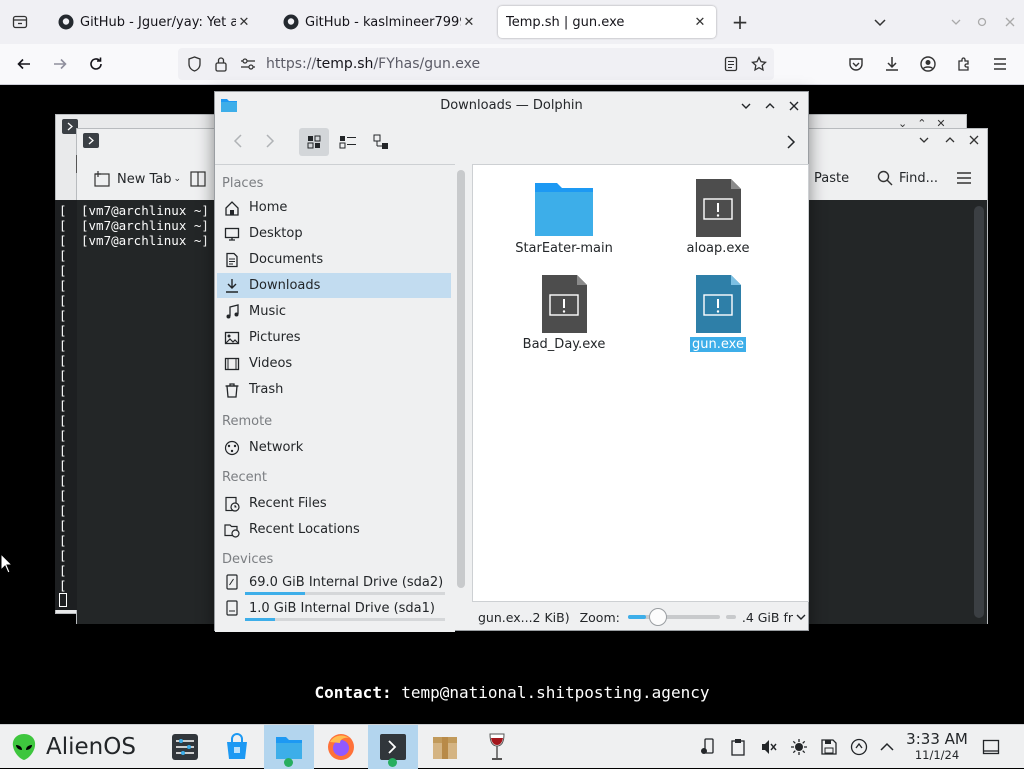  What do you see at coordinates (334, 363) in the screenshot?
I see `place-videos: Videos` at bounding box center [334, 363].